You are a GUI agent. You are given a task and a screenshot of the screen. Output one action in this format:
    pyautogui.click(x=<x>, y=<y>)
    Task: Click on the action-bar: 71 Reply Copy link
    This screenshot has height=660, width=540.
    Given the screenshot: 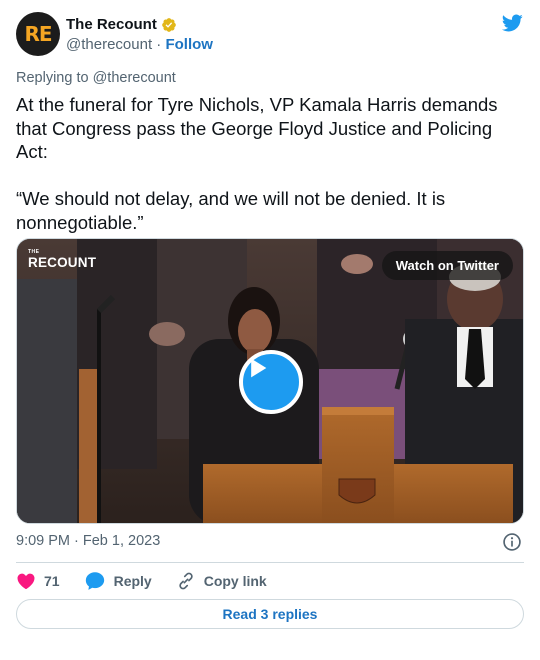 What is the action you would take?
    pyautogui.click(x=153, y=581)
    